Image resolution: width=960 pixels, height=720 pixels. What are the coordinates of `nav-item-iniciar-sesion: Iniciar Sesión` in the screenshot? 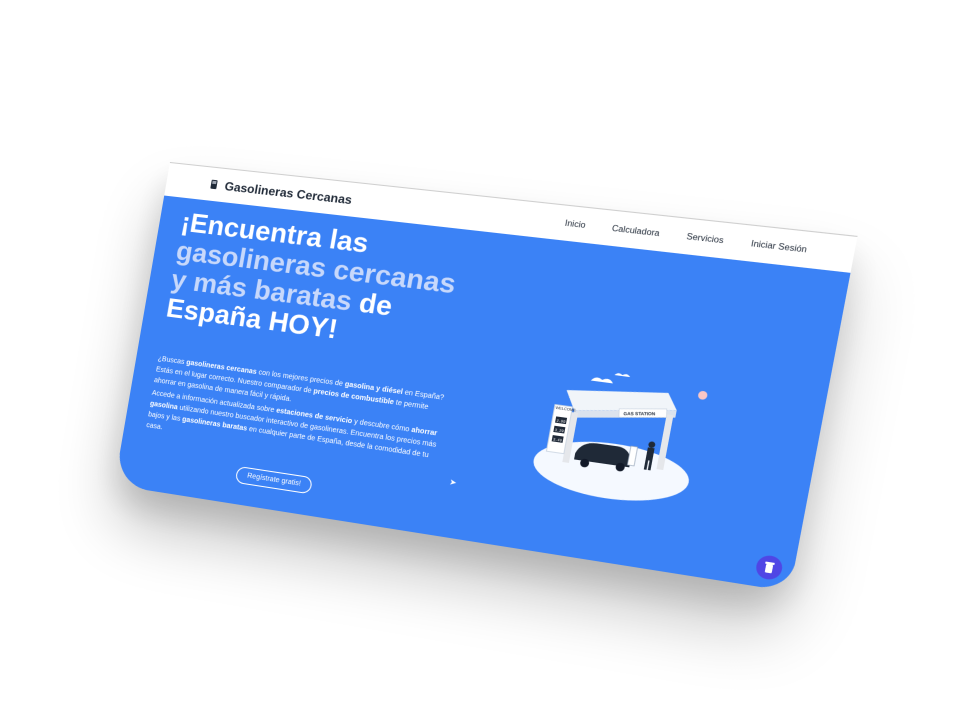 It's located at (779, 247).